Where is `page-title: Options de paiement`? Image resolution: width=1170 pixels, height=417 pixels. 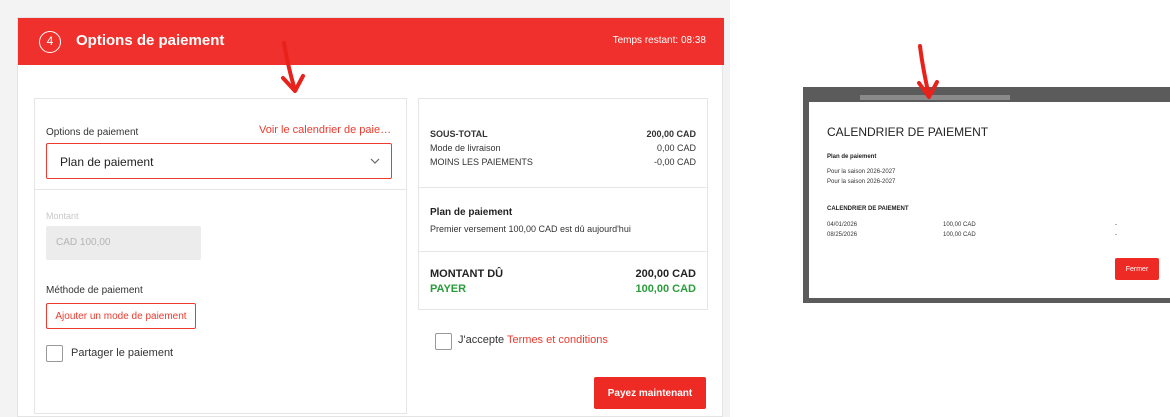 page-title: Options de paiement is located at coordinates (150, 40).